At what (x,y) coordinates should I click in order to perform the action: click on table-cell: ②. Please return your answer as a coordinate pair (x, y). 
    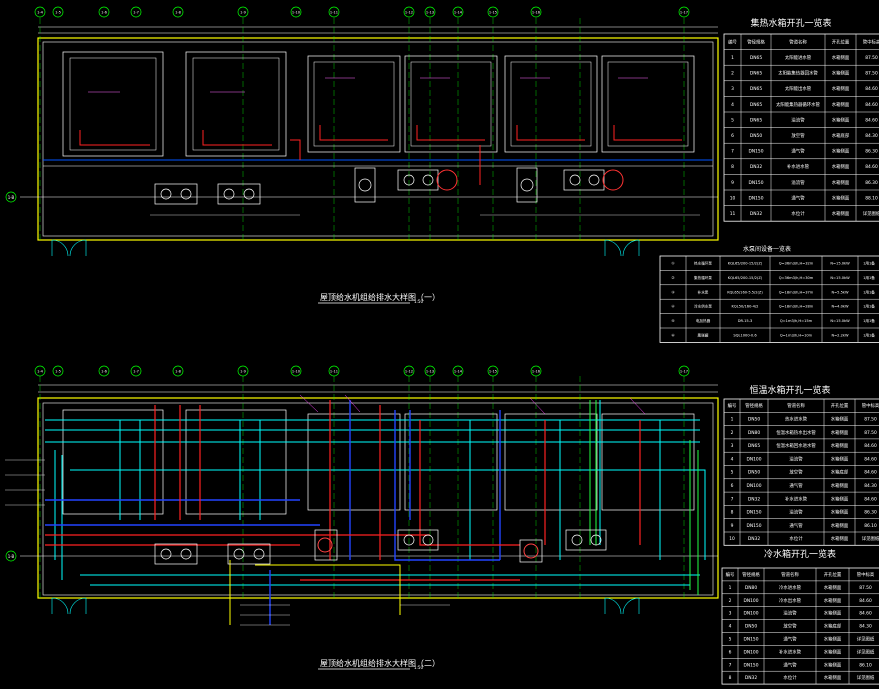
    Looking at the image, I should click on (672, 278).